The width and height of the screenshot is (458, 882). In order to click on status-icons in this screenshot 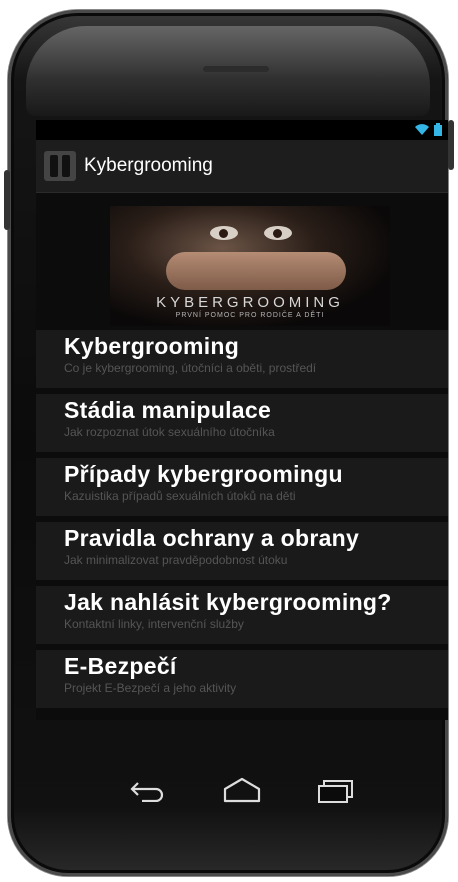, I will do `click(428, 132)`.